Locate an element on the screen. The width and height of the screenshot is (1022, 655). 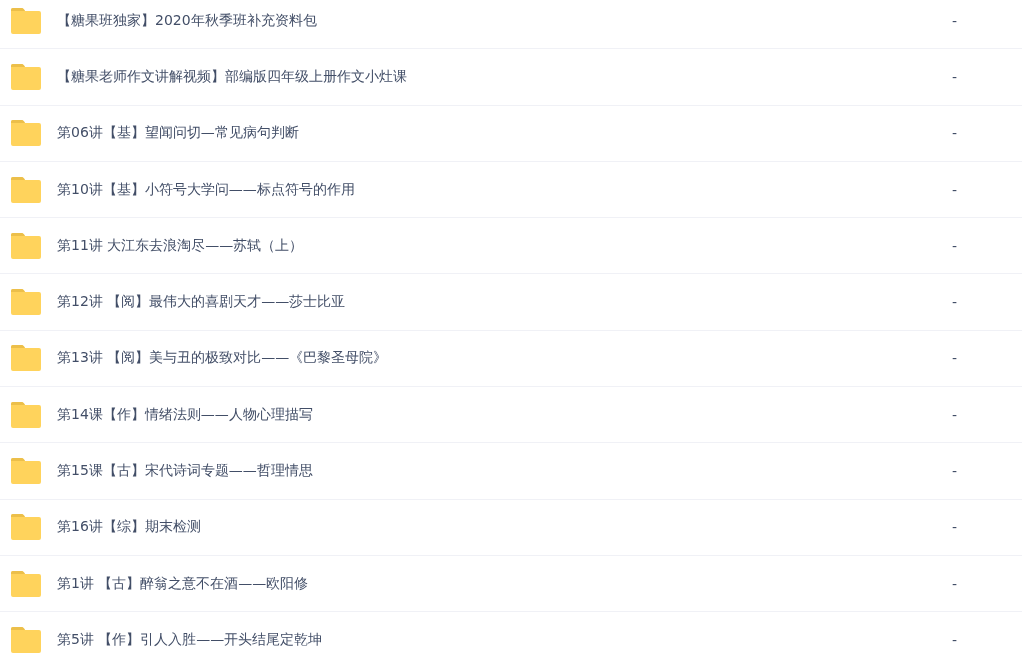
folder-name: 第06讲【基】望闻问切—常见病句判断 is located at coordinates (178, 133).